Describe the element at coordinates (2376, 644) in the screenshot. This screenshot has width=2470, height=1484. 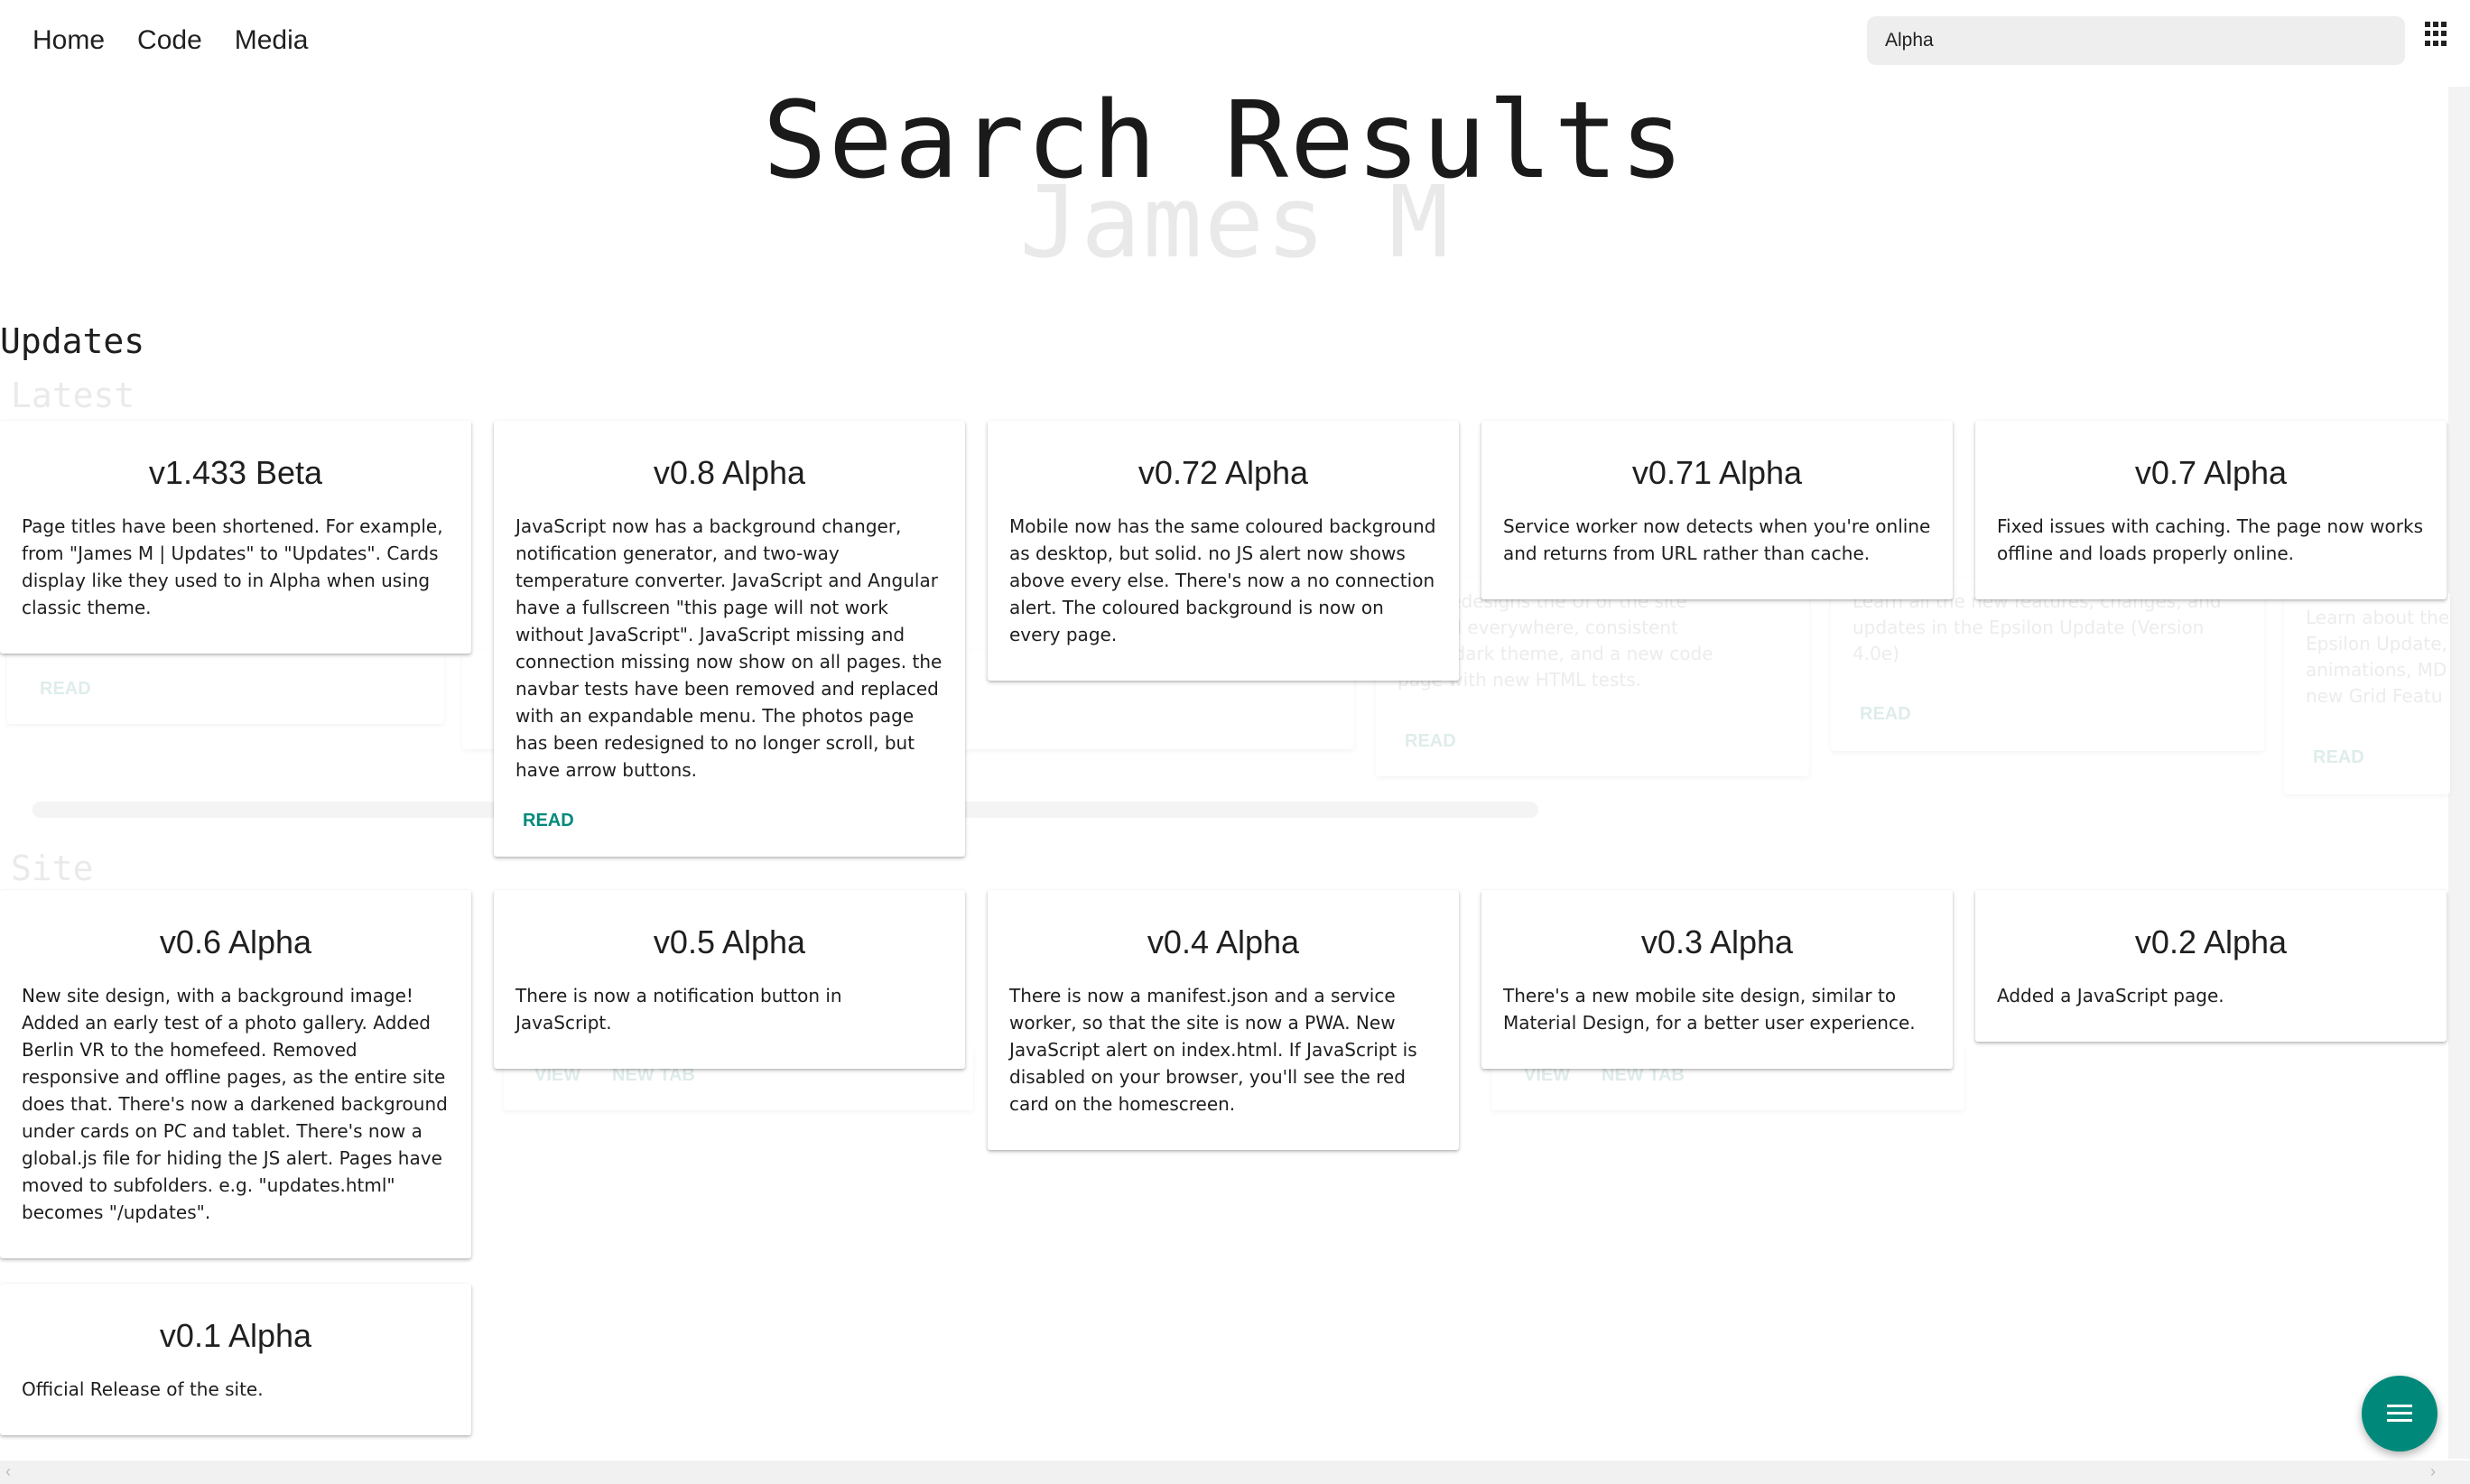
I see `background-text: Epsilon Update,` at that location.